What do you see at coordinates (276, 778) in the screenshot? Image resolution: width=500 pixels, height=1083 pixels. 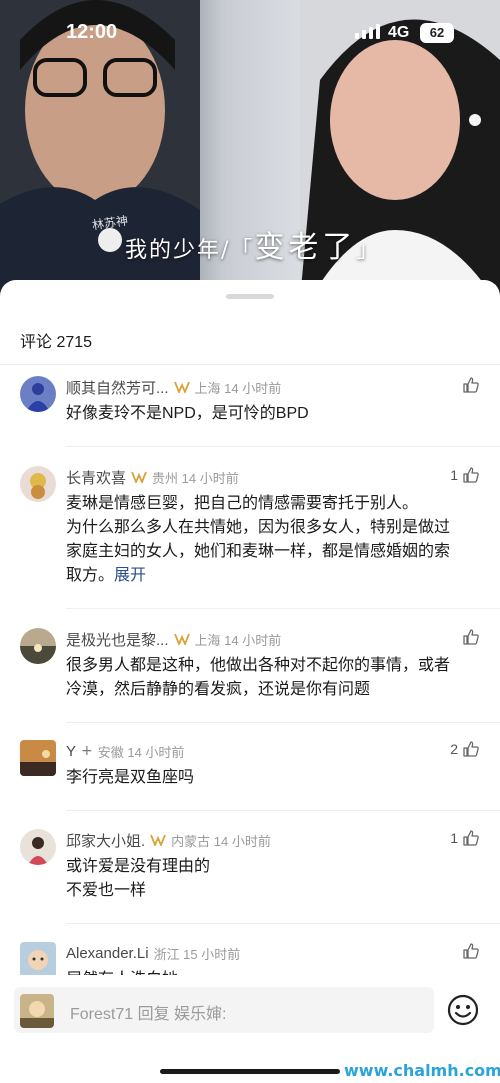 I see `comment-text: 李行亮是双鱼座吗` at bounding box center [276, 778].